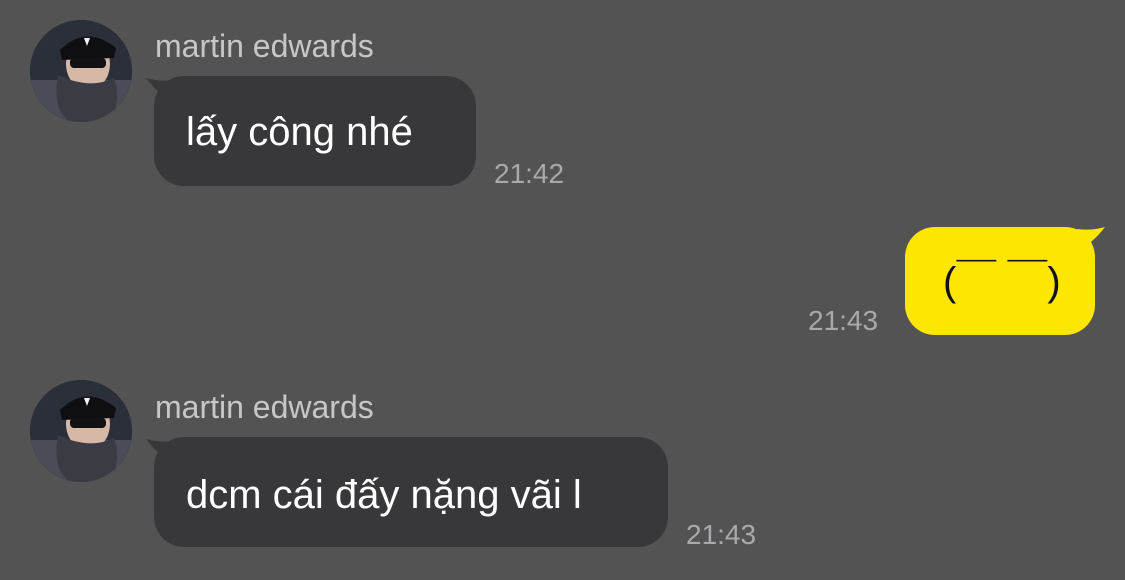 This screenshot has height=580, width=1125. I want to click on message-bubble: dcm cái đấy nặng vãi l, so click(407, 492).